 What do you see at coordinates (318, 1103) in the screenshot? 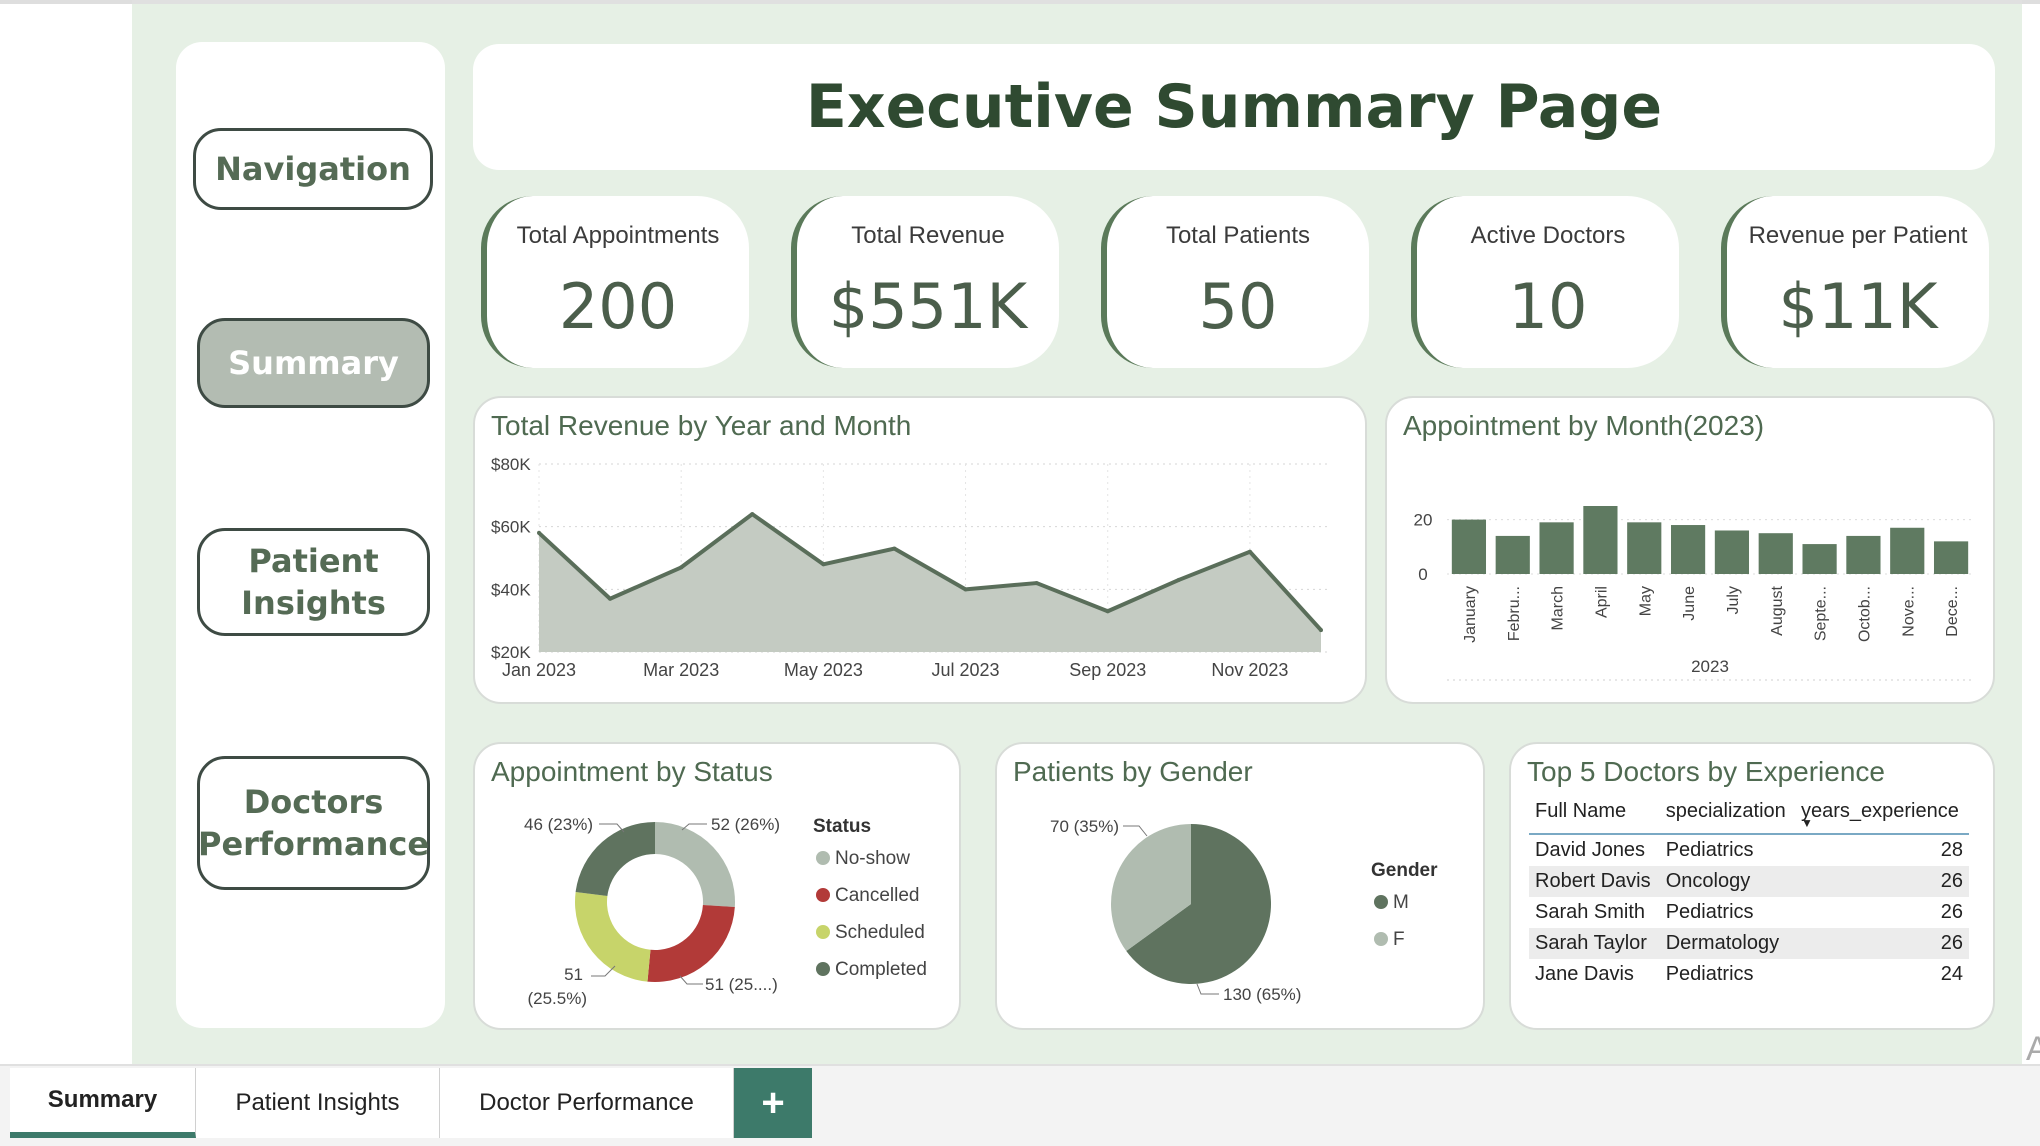
I see `tab-patient-insights: Patient Insights` at bounding box center [318, 1103].